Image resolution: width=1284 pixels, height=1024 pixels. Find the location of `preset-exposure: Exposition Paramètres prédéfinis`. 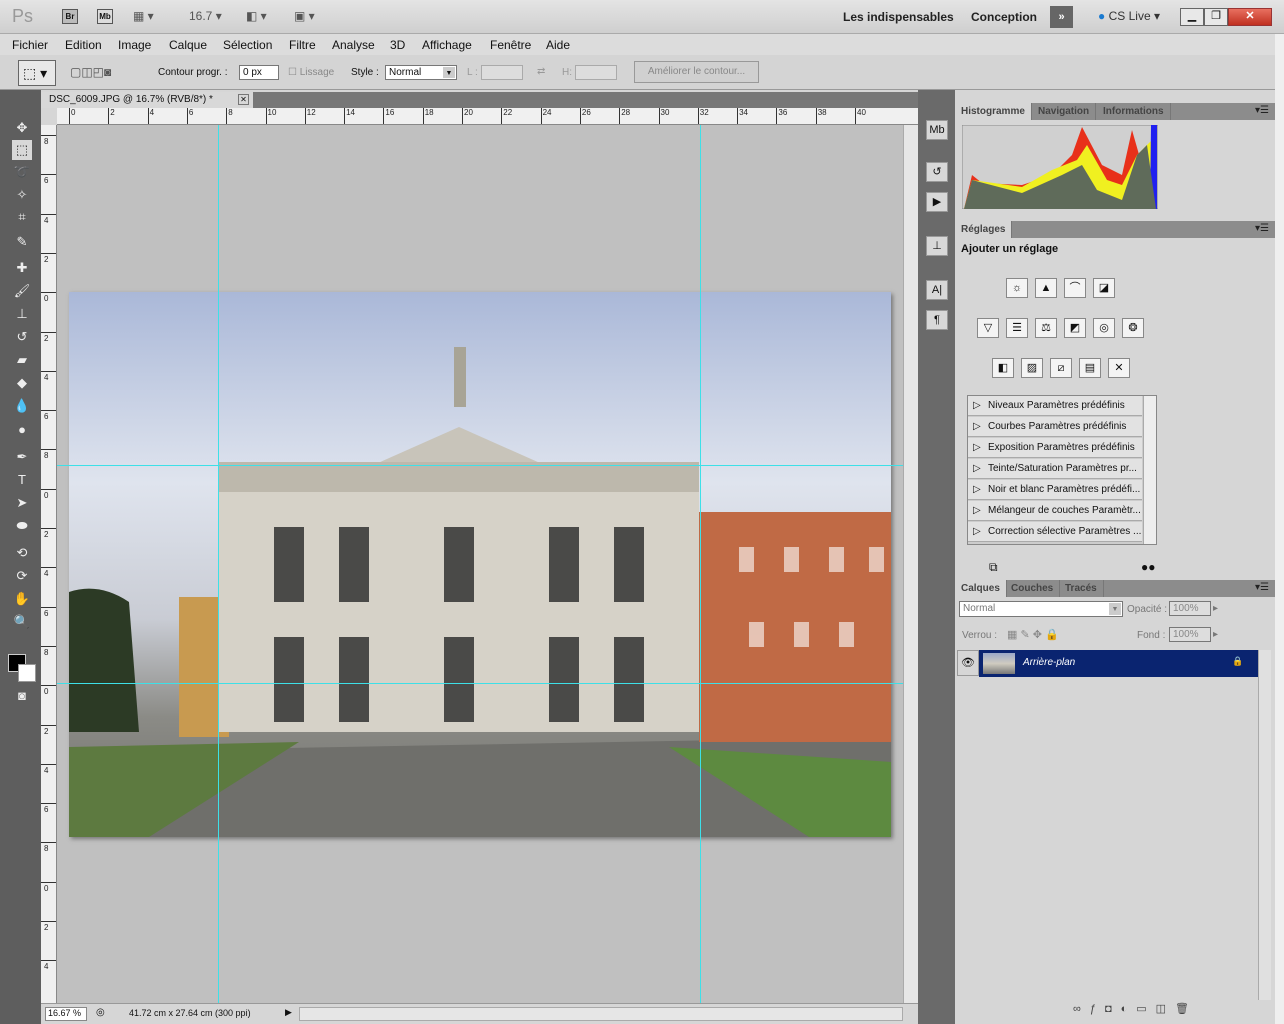

preset-exposure: Exposition Paramètres prédéfinis is located at coordinates (1055, 448).